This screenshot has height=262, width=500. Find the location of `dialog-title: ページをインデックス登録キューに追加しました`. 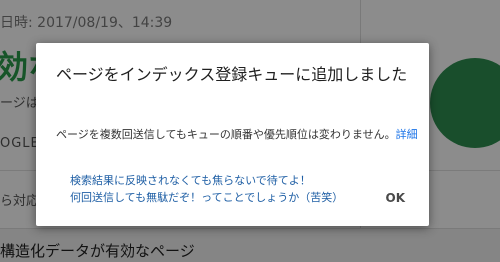

dialog-title: ページをインデックス登録キューに追加しました is located at coordinates (232, 74).